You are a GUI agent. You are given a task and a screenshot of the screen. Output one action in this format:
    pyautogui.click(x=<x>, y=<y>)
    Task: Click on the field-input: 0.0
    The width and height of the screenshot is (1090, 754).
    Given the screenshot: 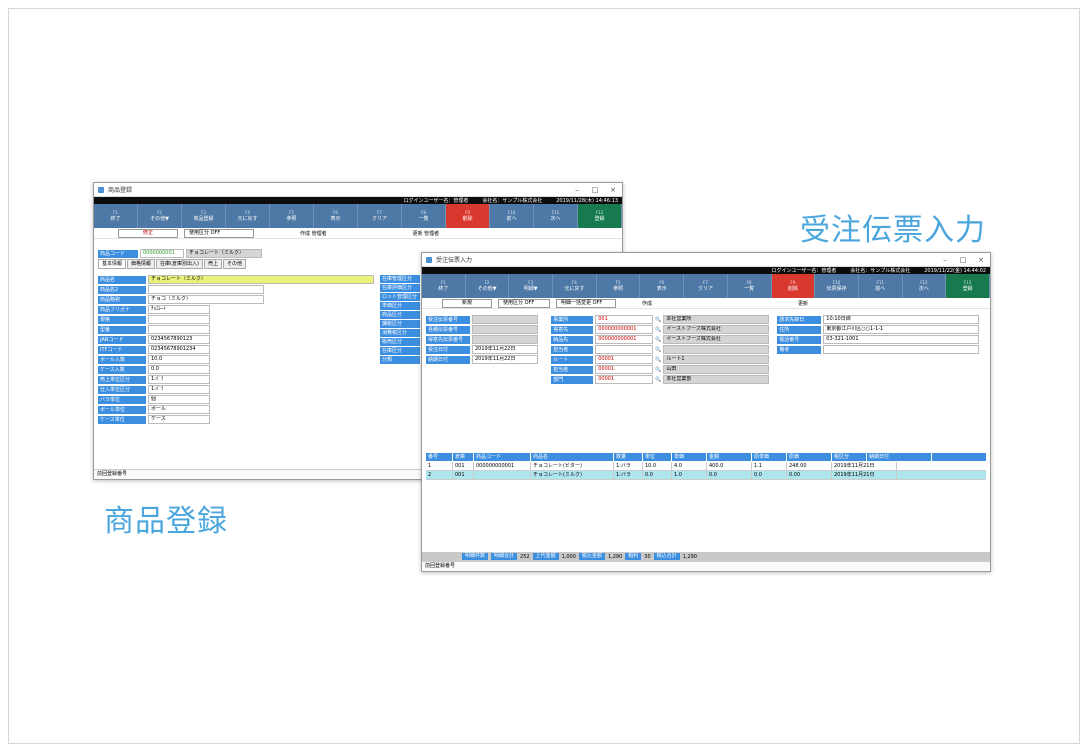 What is the action you would take?
    pyautogui.click(x=179, y=369)
    